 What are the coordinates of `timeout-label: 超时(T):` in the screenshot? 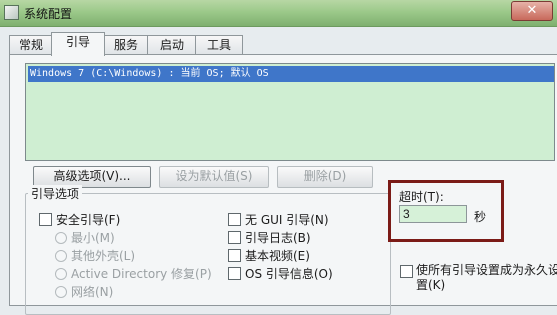 It's located at (421, 197).